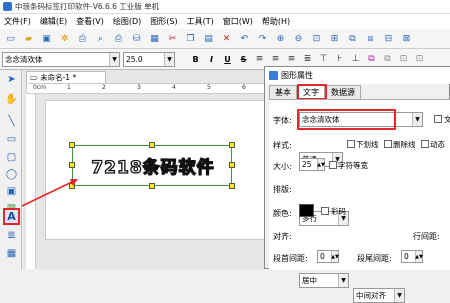 The width and height of the screenshot is (450, 303). Describe the element at coordinates (82, 38) in the screenshot. I see `print-preview-icon: ⎙` at that location.